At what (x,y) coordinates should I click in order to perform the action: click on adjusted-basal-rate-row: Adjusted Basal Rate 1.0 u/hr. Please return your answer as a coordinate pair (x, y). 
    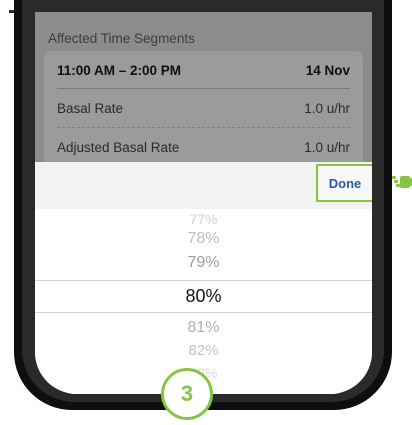
    Looking at the image, I should click on (203, 147).